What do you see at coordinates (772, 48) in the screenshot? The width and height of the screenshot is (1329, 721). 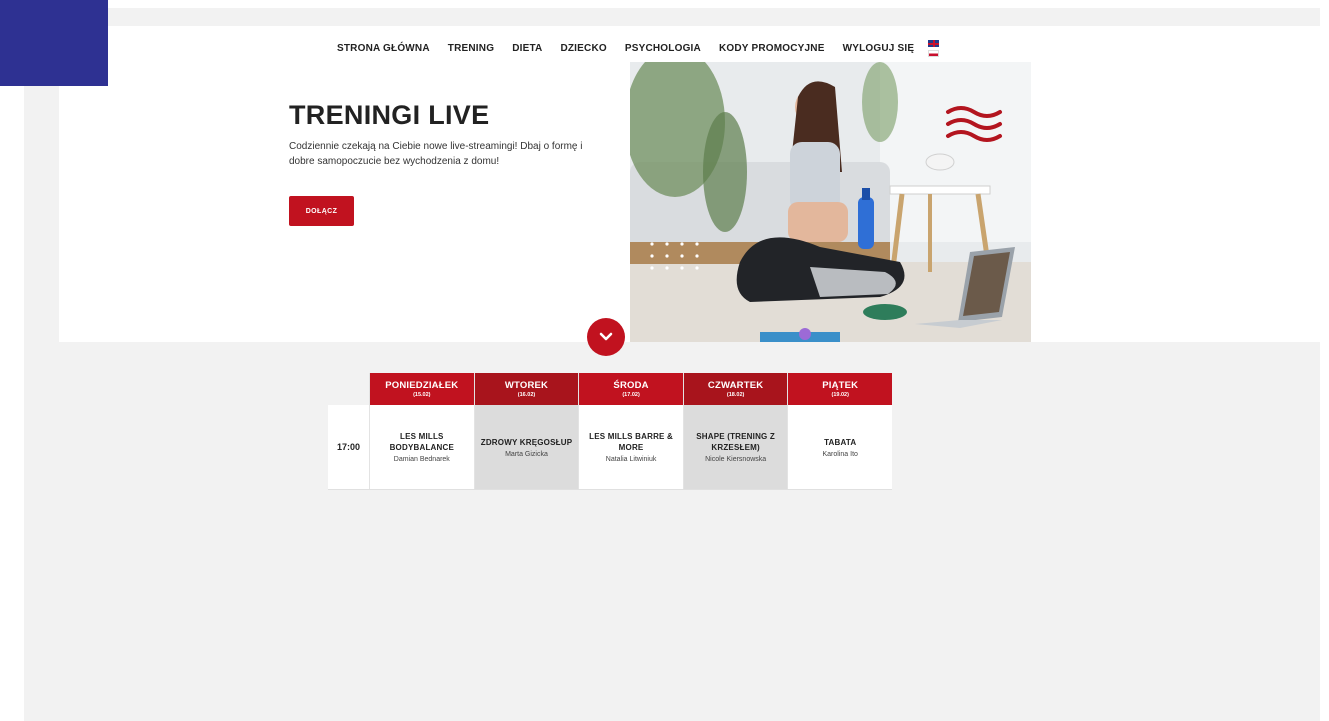 I see `nav-item-promo-codes: KODY PROMOCYJNE` at bounding box center [772, 48].